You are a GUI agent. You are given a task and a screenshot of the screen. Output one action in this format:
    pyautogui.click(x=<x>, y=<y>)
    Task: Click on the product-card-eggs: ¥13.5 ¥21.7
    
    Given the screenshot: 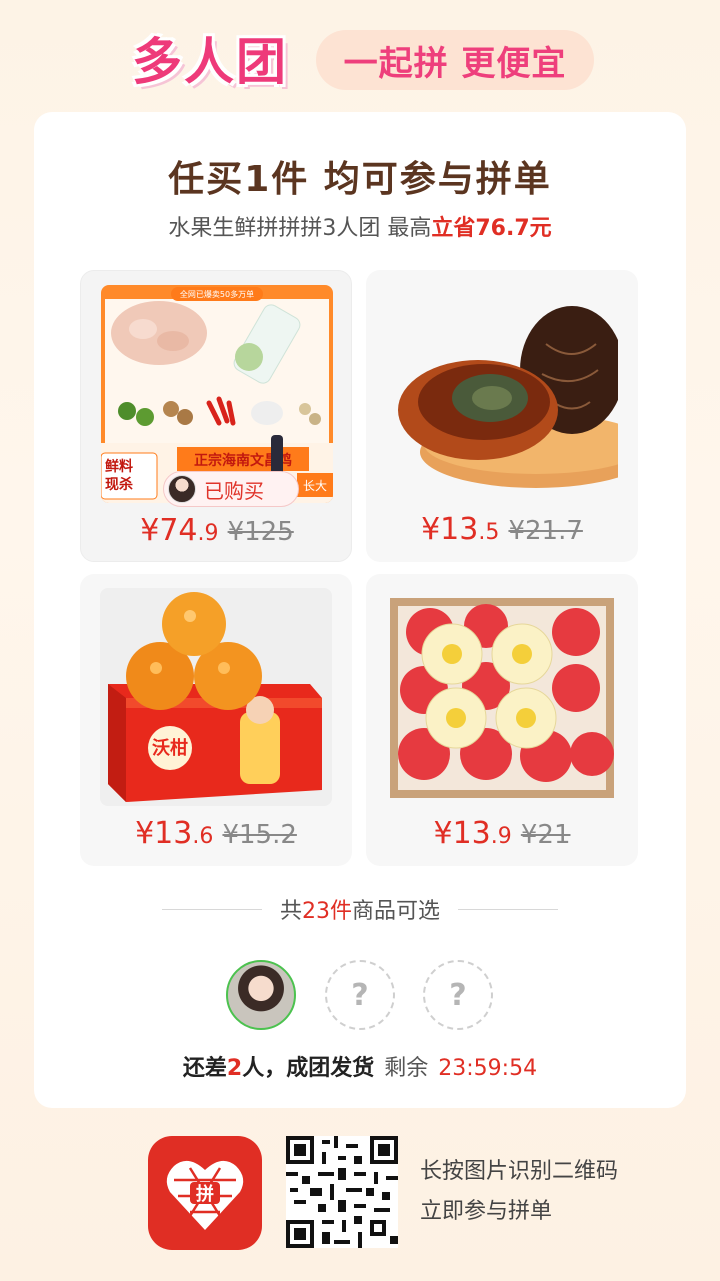 What is the action you would take?
    pyautogui.click(x=502, y=416)
    